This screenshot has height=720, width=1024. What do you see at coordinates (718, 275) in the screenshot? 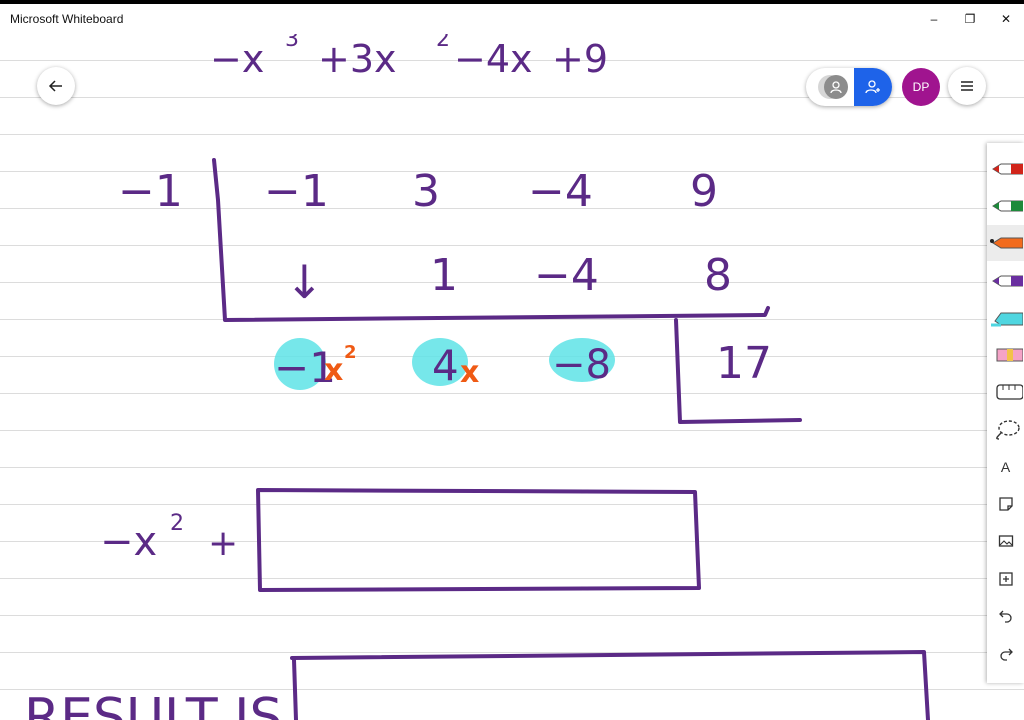
I see `row2-coef-3: 8` at bounding box center [718, 275].